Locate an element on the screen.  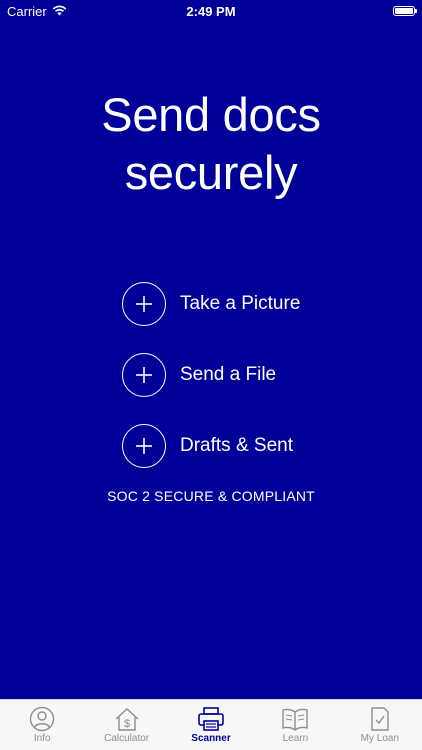
person-icon is located at coordinates (42, 719).